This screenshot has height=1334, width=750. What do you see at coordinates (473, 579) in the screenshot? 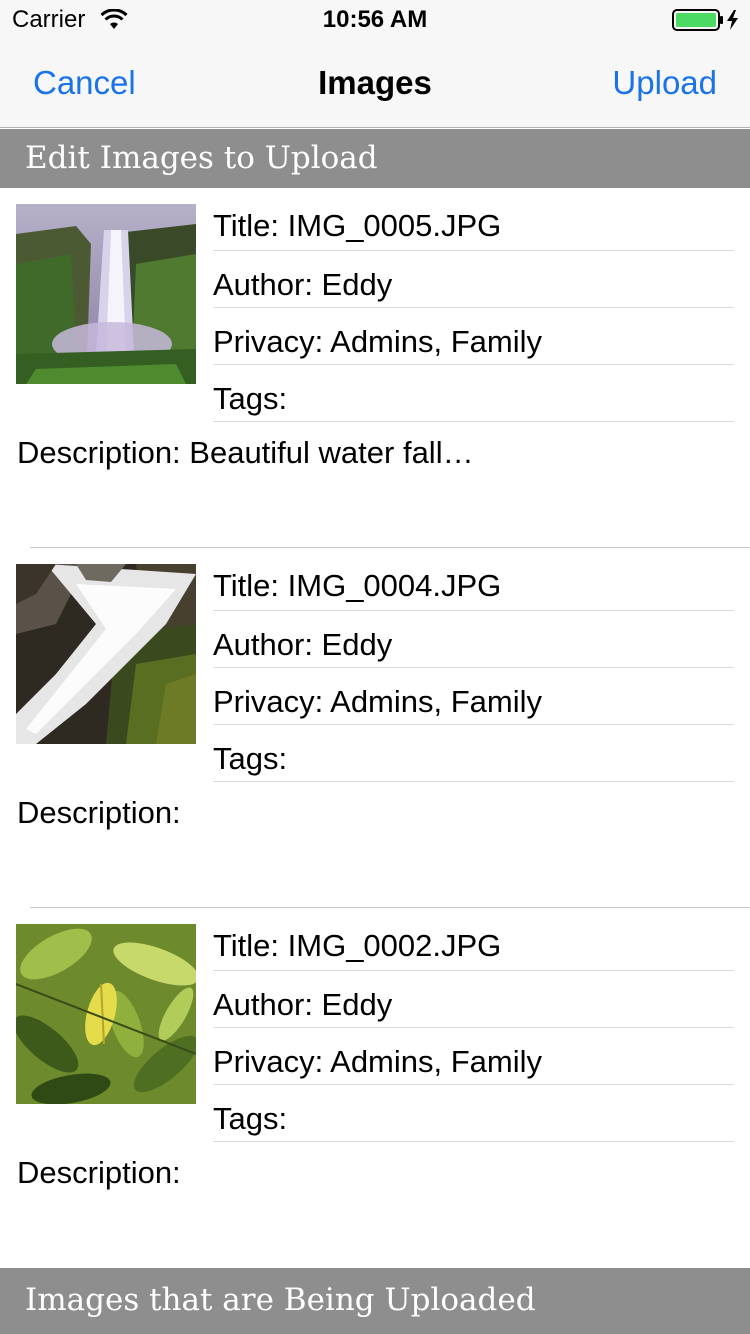
I see `title-field: Title: IMG_0004.JPG` at bounding box center [473, 579].